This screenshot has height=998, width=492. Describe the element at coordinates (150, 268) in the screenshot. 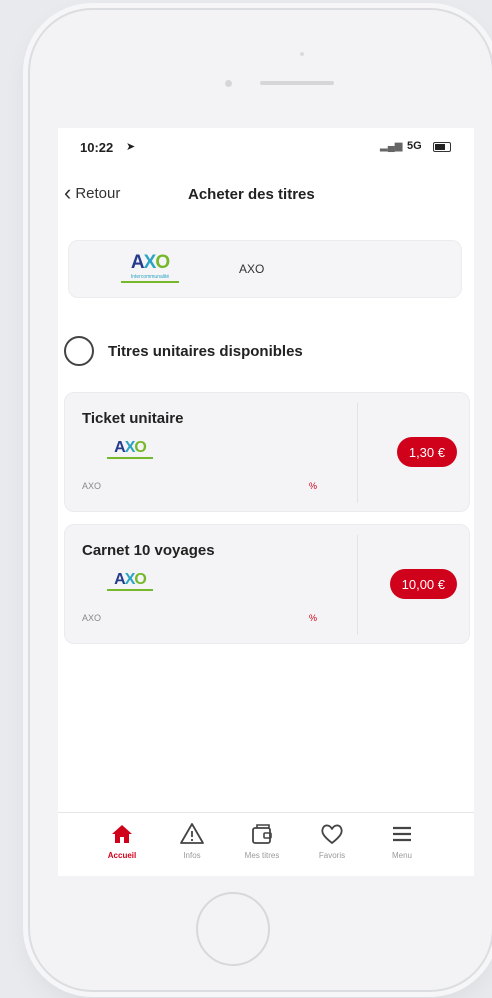

I see `axo-logo: AXO Intercommunalité` at that location.